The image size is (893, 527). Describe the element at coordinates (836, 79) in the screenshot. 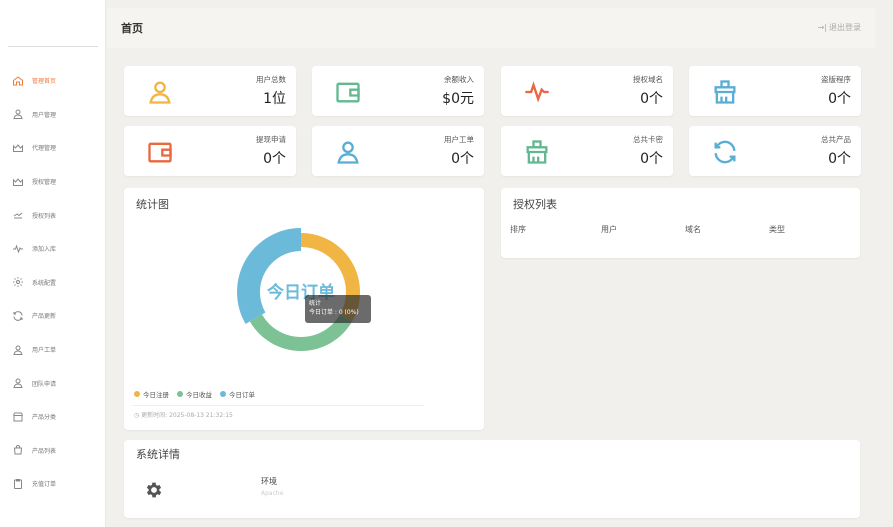

I see `stat-label: 盗版程序` at that location.